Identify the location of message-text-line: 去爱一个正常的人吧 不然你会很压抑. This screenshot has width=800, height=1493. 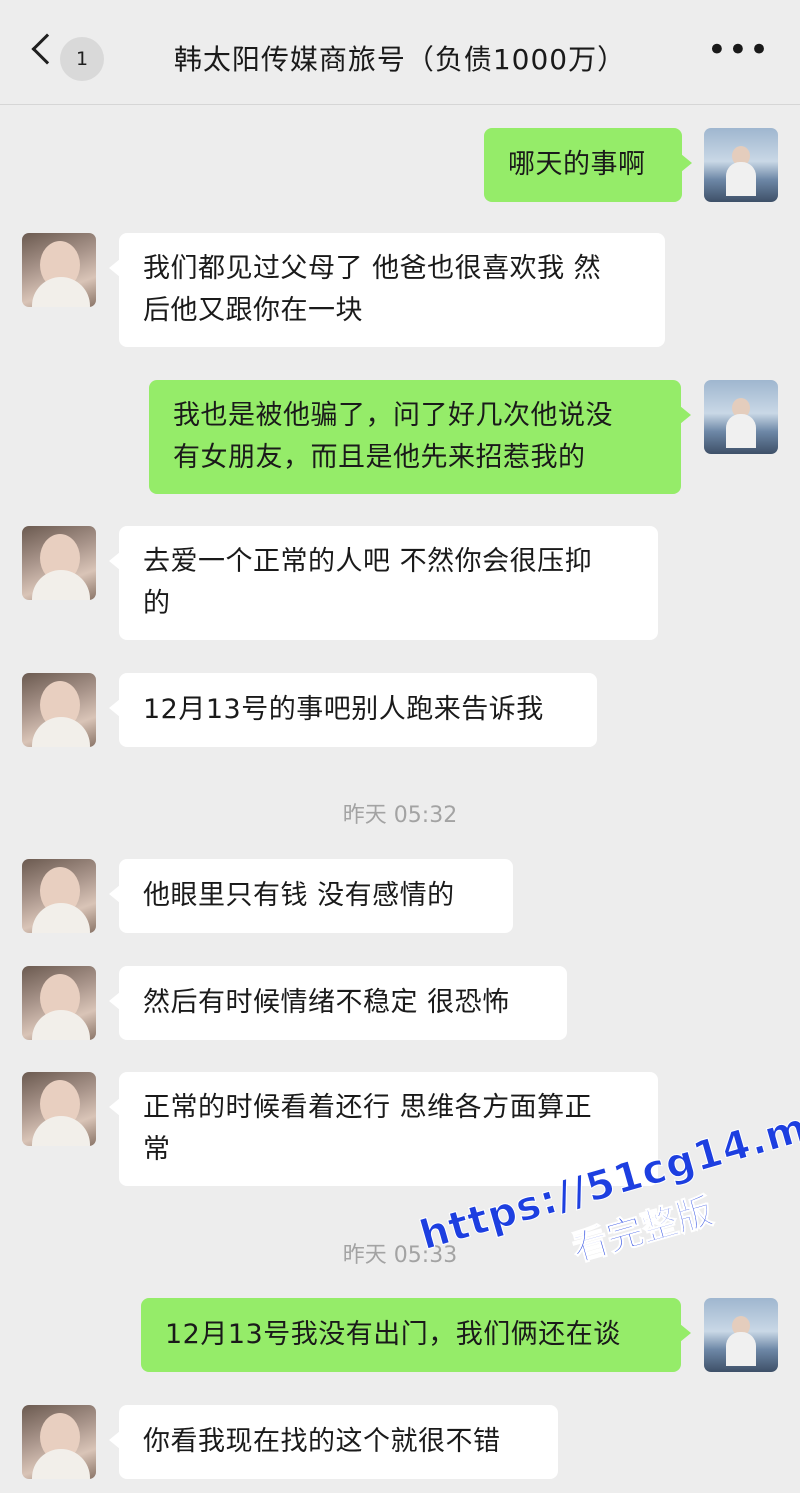
(368, 561).